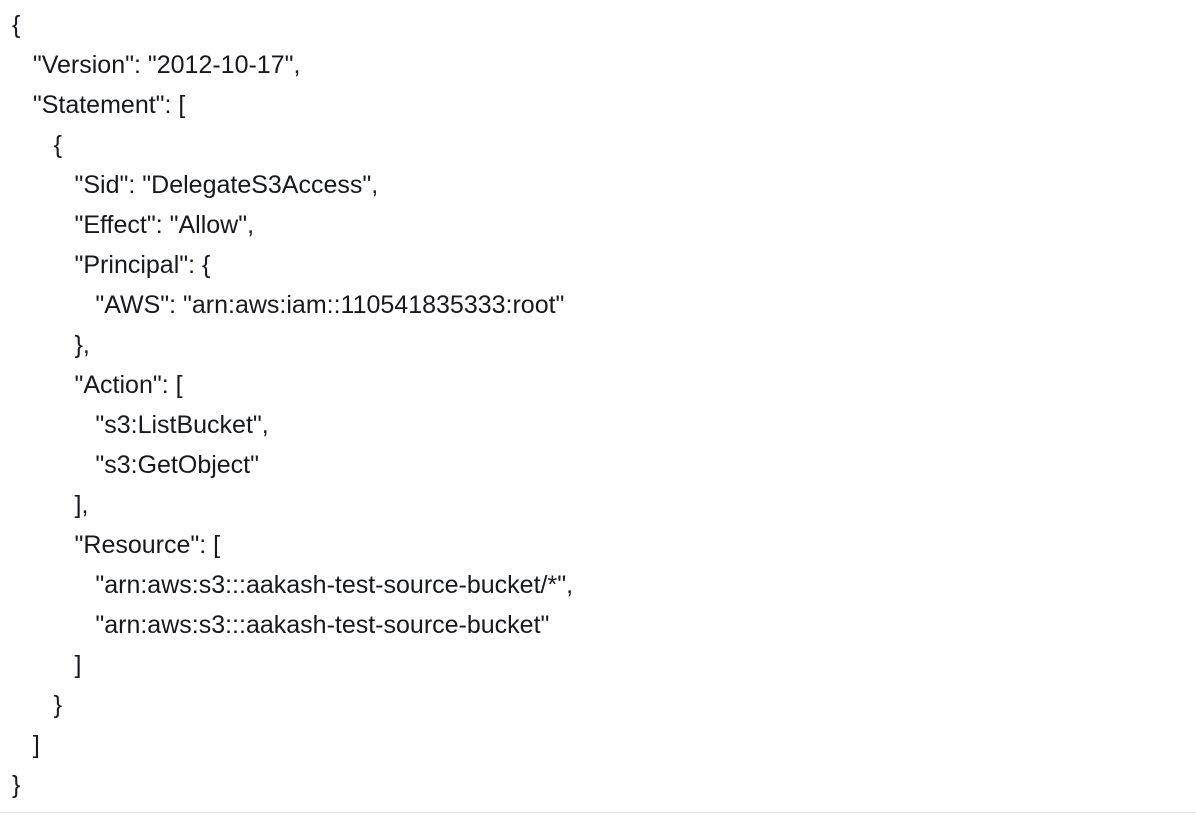  What do you see at coordinates (140, 425) in the screenshot?
I see `code-line: "s3:ListBucket",` at bounding box center [140, 425].